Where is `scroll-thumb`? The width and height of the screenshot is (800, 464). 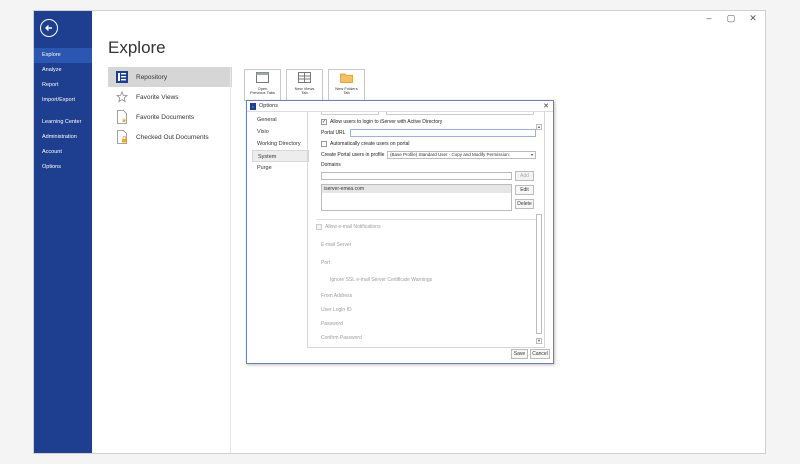 scroll-thumb is located at coordinates (539, 274).